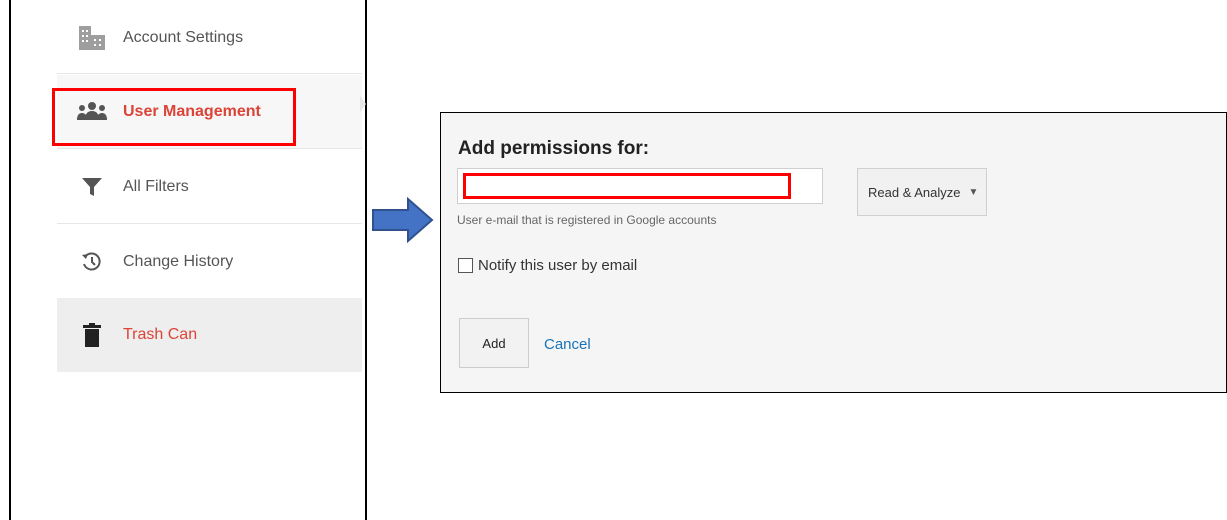  I want to click on filter-icon, so click(92, 187).